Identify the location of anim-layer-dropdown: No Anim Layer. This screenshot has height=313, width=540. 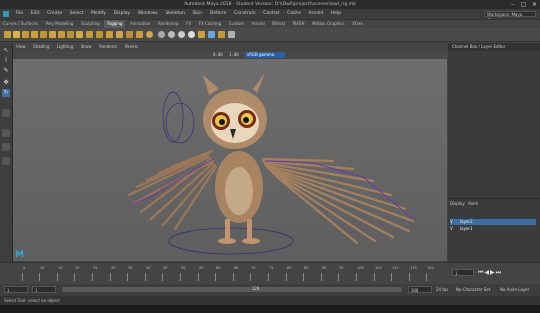
(514, 289).